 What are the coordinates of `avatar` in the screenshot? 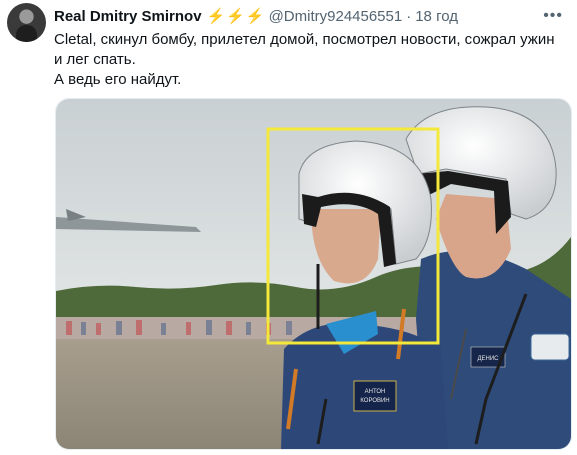 It's located at (26, 22).